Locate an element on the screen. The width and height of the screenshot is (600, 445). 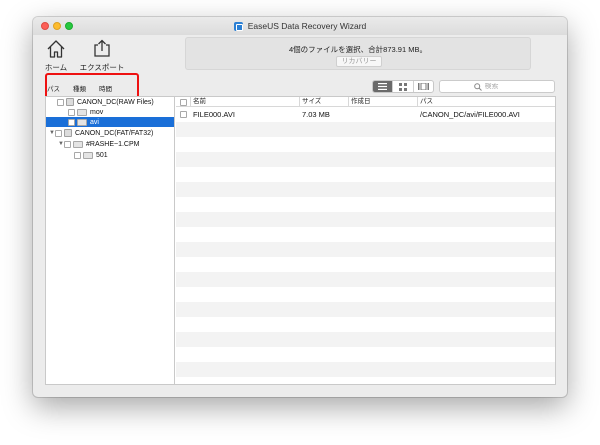
cell-name: FILE000.AVI is located at coordinates (214, 114).